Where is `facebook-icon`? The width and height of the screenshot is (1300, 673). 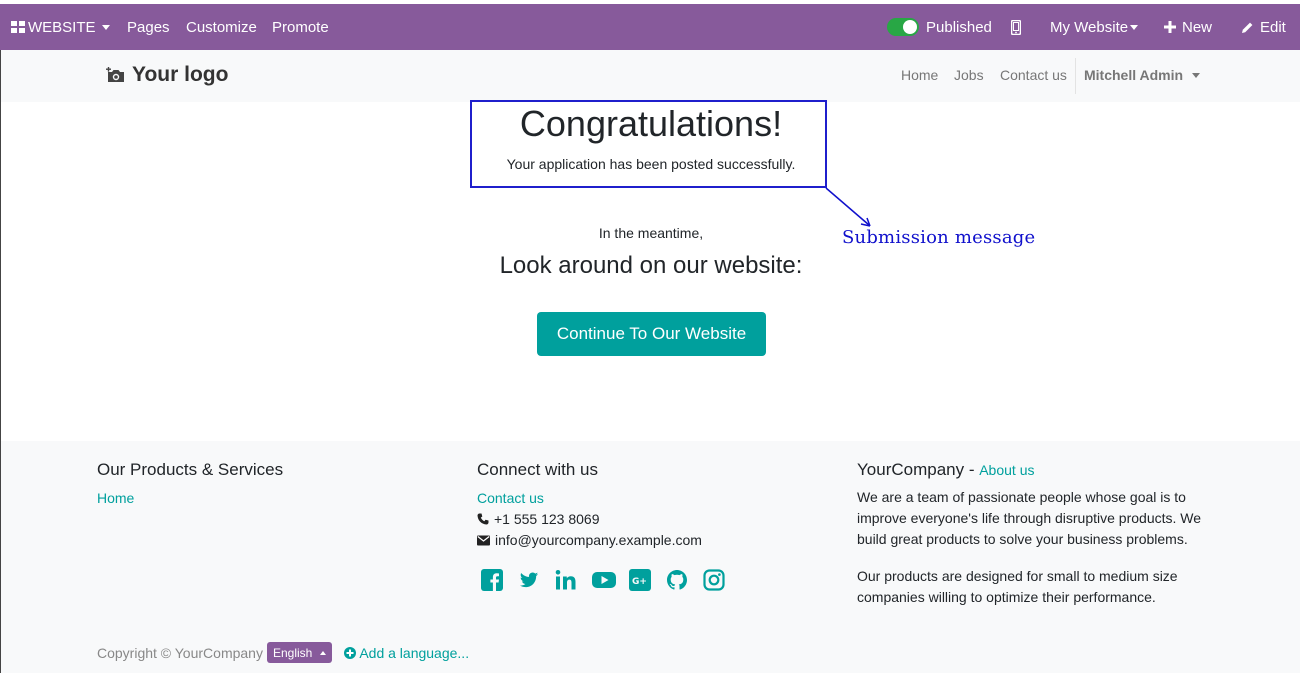 facebook-icon is located at coordinates (493, 581).